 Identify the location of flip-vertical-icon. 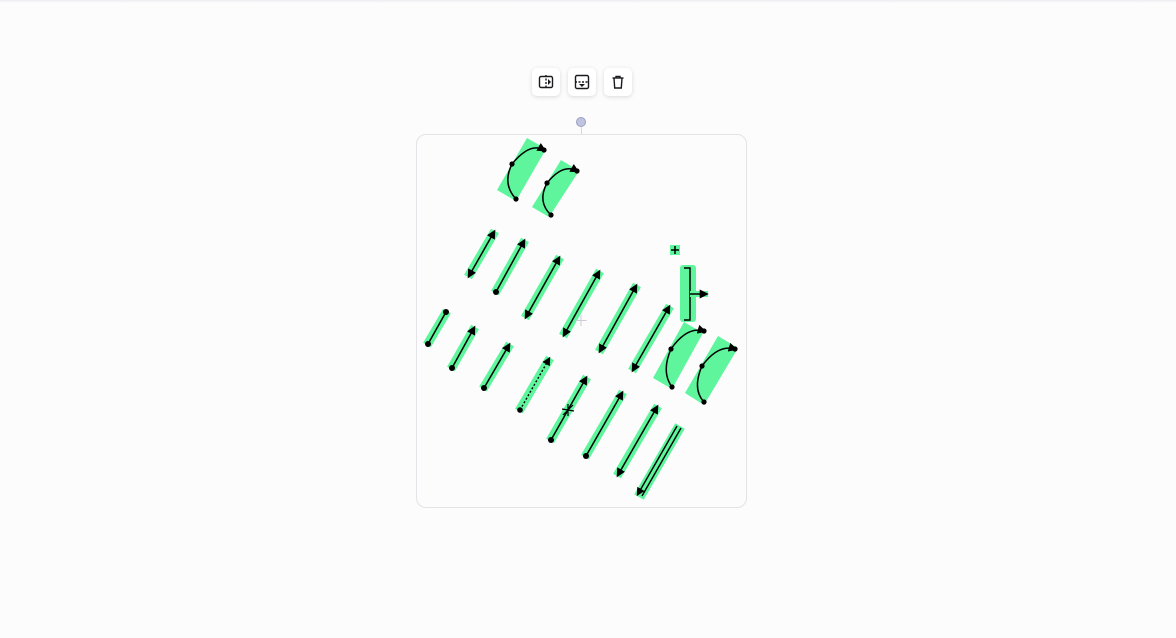
(582, 82).